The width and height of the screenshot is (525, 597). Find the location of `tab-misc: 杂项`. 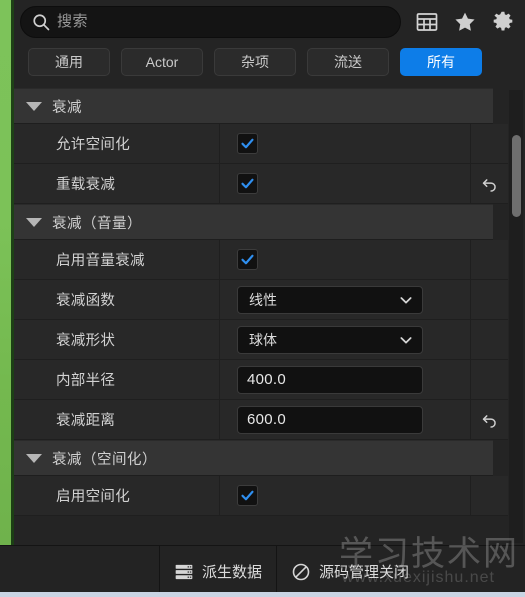

tab-misc: 杂项 is located at coordinates (255, 62).